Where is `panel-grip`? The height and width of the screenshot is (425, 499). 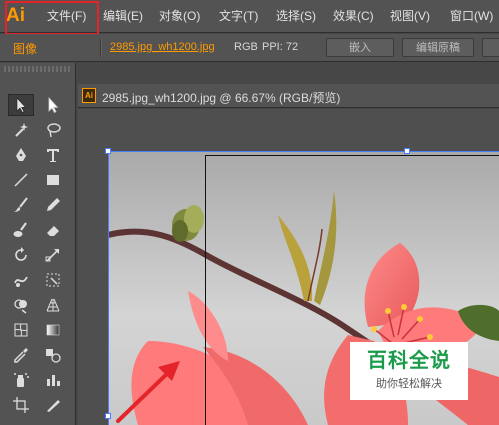
panel-grip is located at coordinates (37, 69).